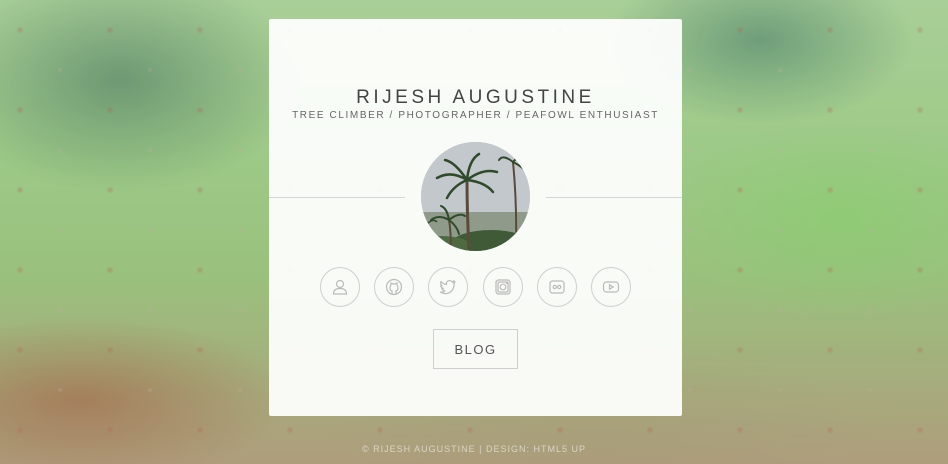  I want to click on social-link-youtube, so click(610, 287).